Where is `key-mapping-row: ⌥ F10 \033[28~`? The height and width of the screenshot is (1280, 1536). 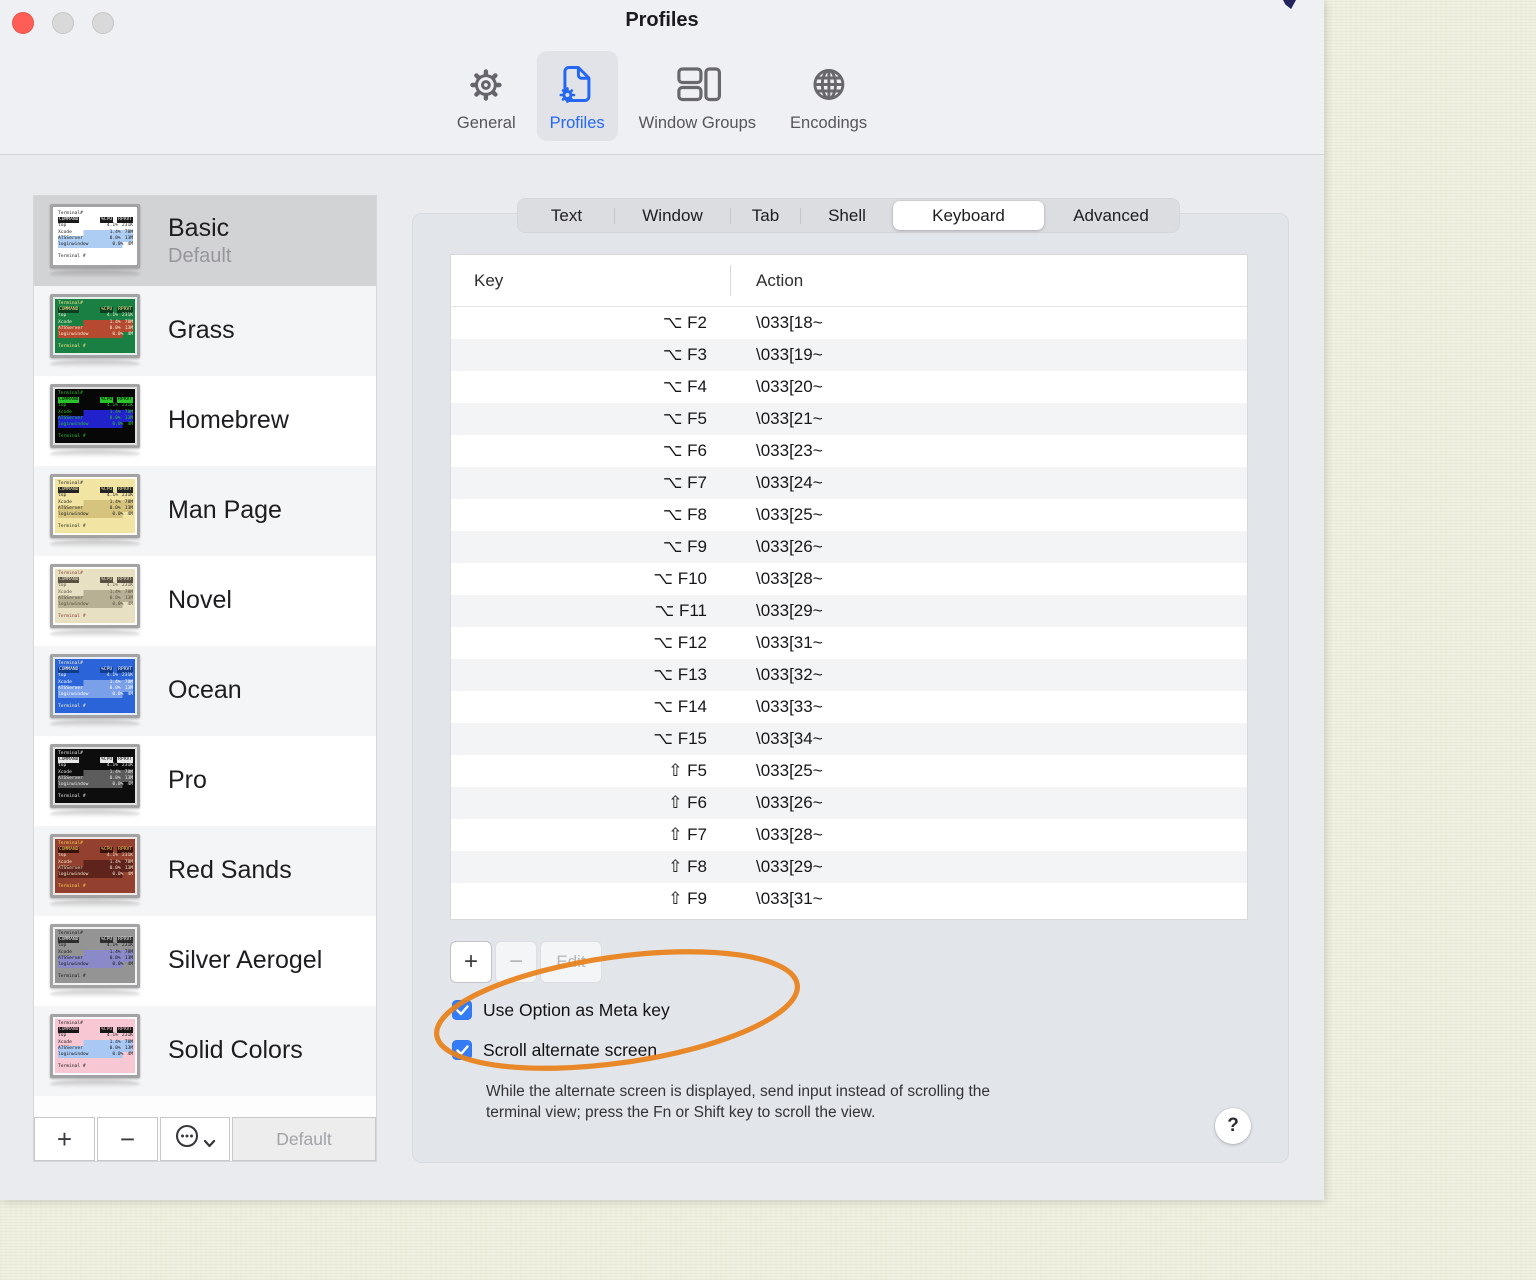
key-mapping-row: ⌥ F10 \033[28~ is located at coordinates (849, 579).